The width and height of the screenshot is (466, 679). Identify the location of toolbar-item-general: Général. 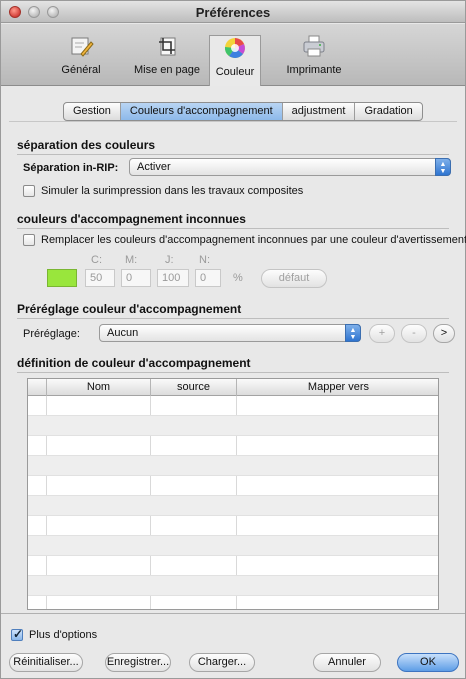
(81, 60).